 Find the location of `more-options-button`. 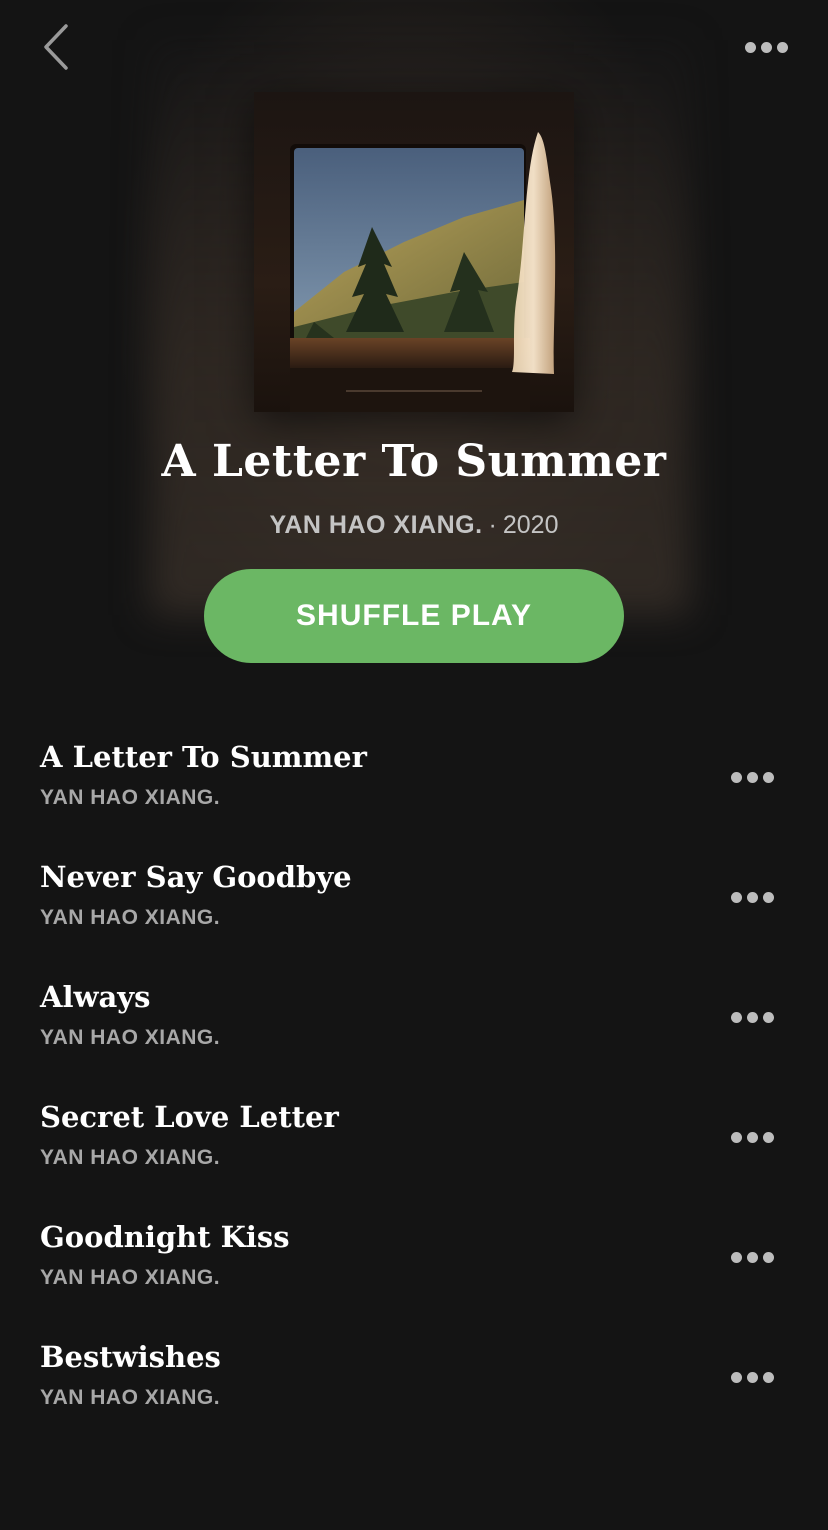

more-options-button is located at coordinates (766, 47).